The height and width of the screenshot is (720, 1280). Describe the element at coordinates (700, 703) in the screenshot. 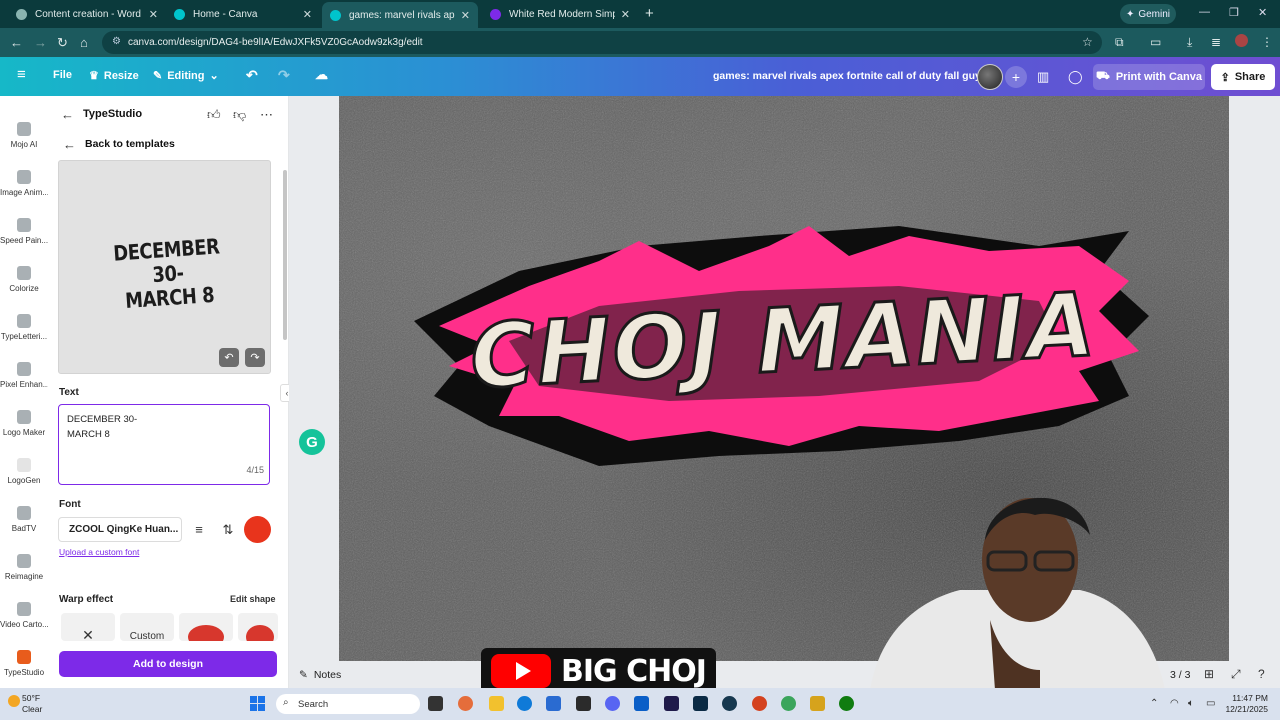

I see `lightroom-icon` at that location.